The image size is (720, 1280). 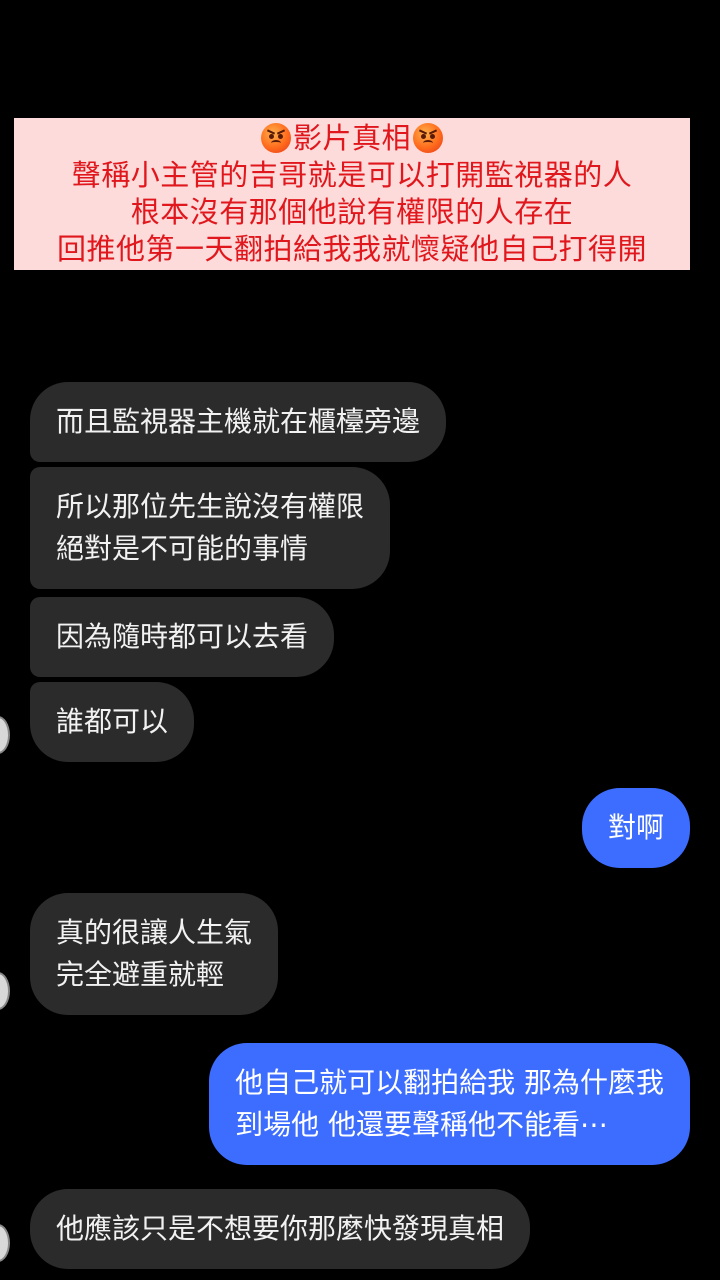 I want to click on message-text: 所以那位先生說沒有權限, so click(x=210, y=506).